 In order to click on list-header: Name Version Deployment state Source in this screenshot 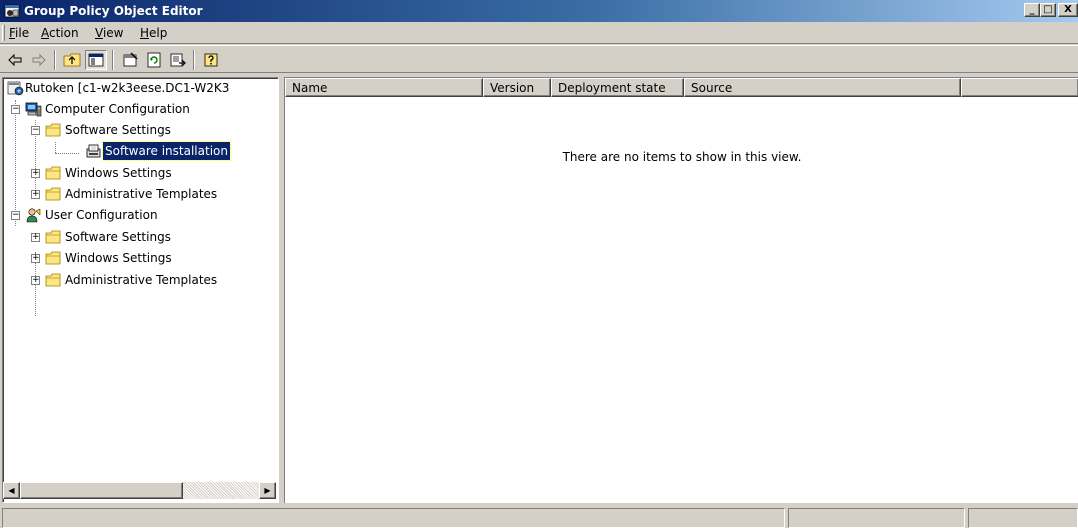, I will do `click(681, 87)`.